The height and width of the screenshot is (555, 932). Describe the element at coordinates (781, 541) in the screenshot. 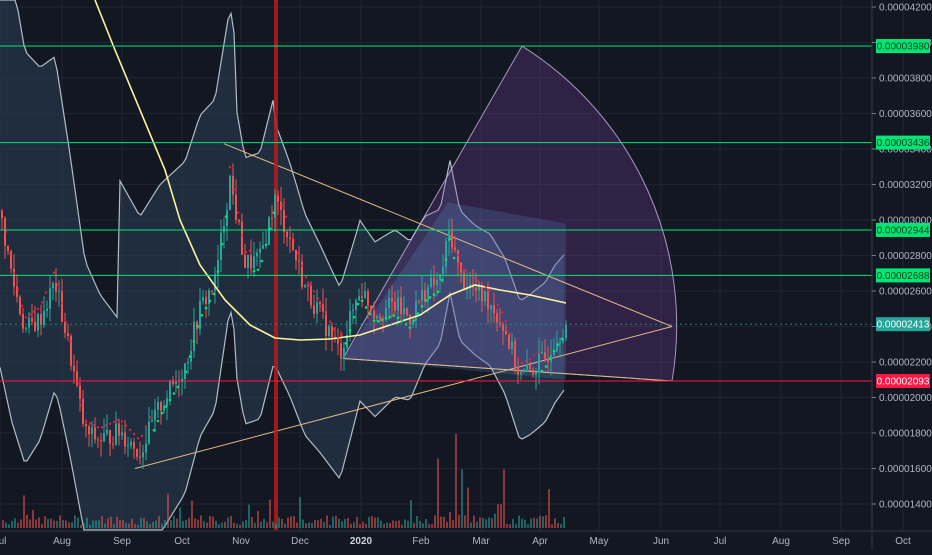

I see `x-tick-label: Aug` at that location.